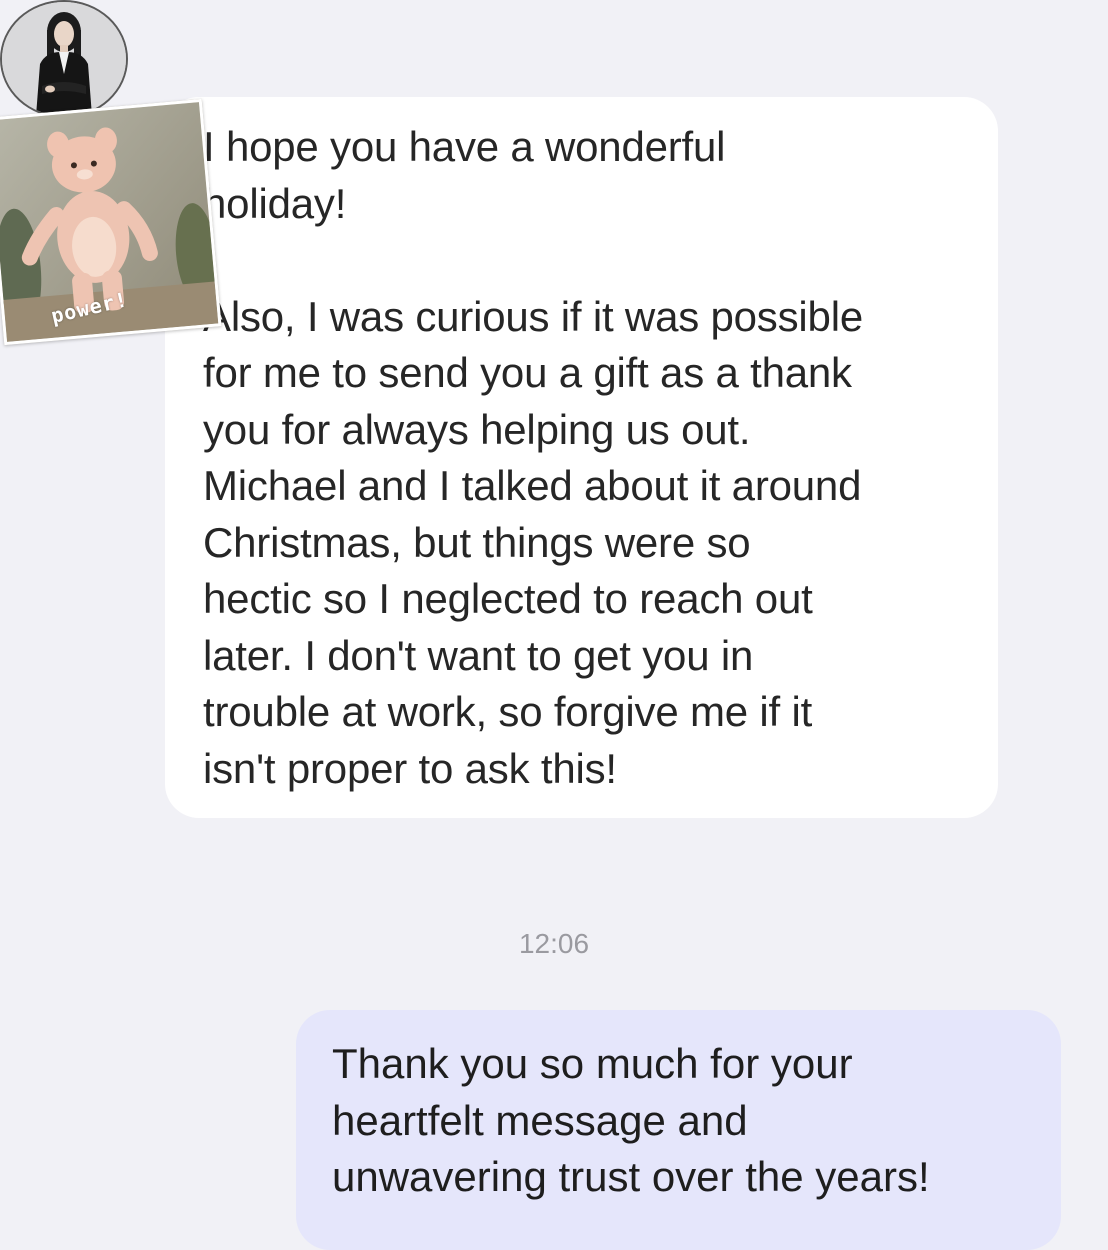  I want to click on power-sticker: power!, so click(111, 222).